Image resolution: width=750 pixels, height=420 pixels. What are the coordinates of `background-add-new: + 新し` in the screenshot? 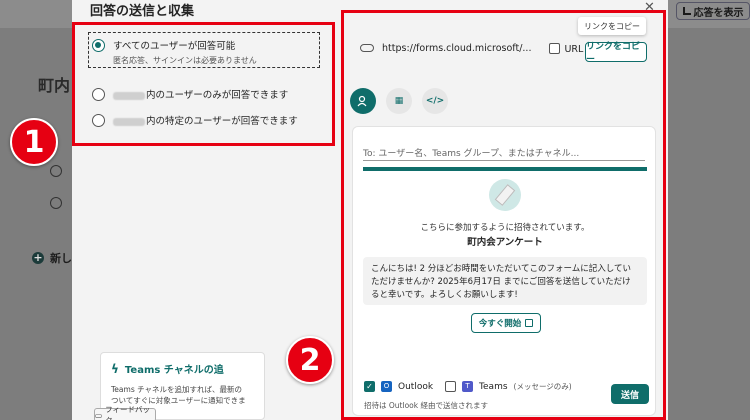 It's located at (52, 258).